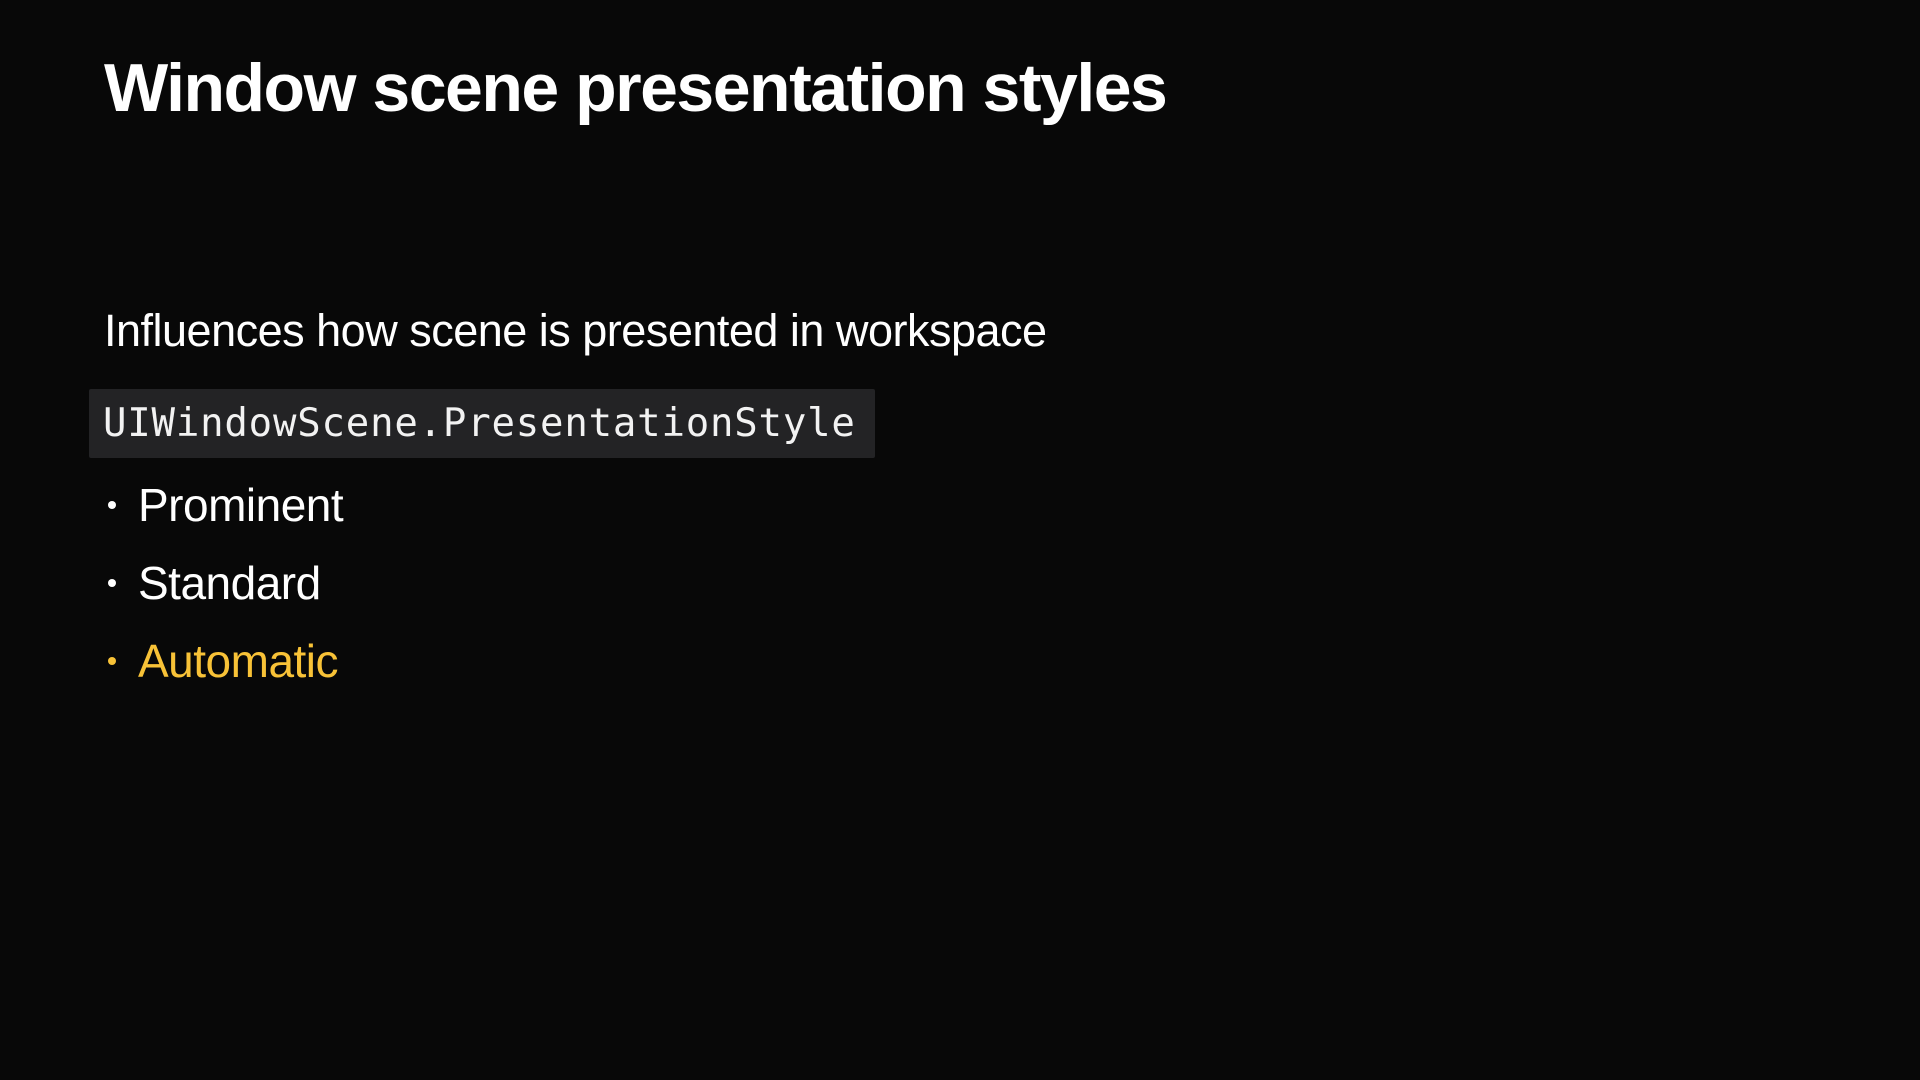  Describe the element at coordinates (241, 505) in the screenshot. I see `bullet-label: Prominent` at that location.